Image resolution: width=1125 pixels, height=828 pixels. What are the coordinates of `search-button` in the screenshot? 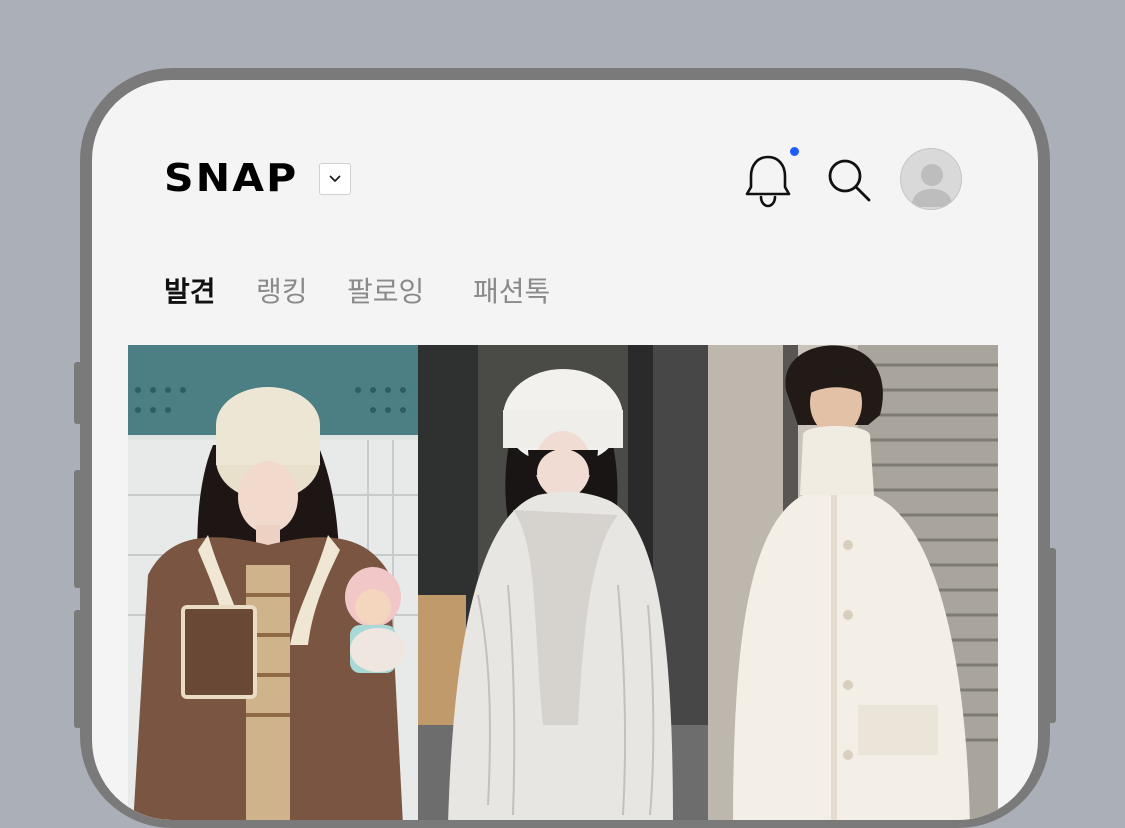 It's located at (849, 180).